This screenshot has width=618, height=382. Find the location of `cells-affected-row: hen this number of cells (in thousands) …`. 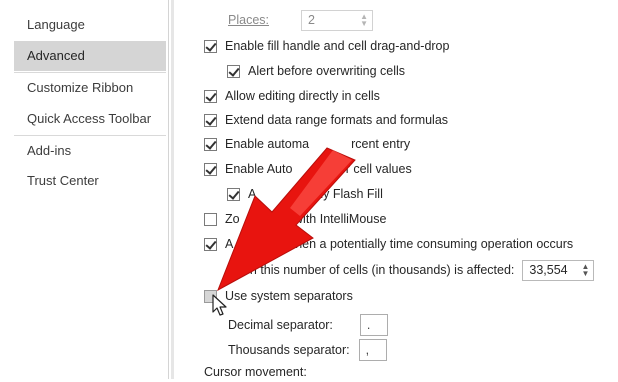

cells-affected-row: hen this number of cells (in thousands) … is located at coordinates (415, 270).